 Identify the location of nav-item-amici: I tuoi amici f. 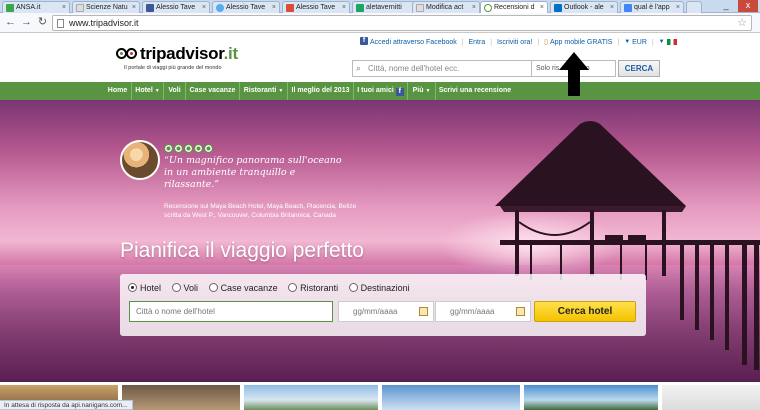
(381, 91).